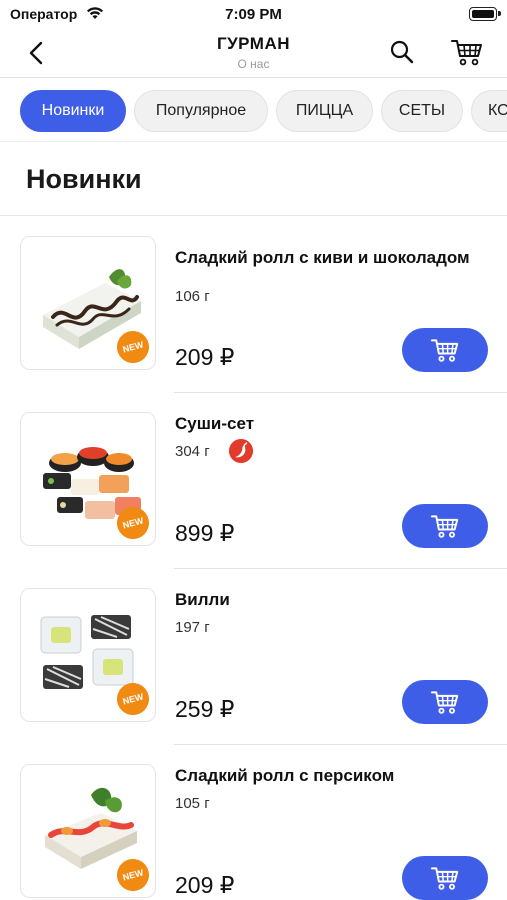 This screenshot has width=507, height=900. I want to click on product-name: Сладкий ролл с персиком, so click(285, 775).